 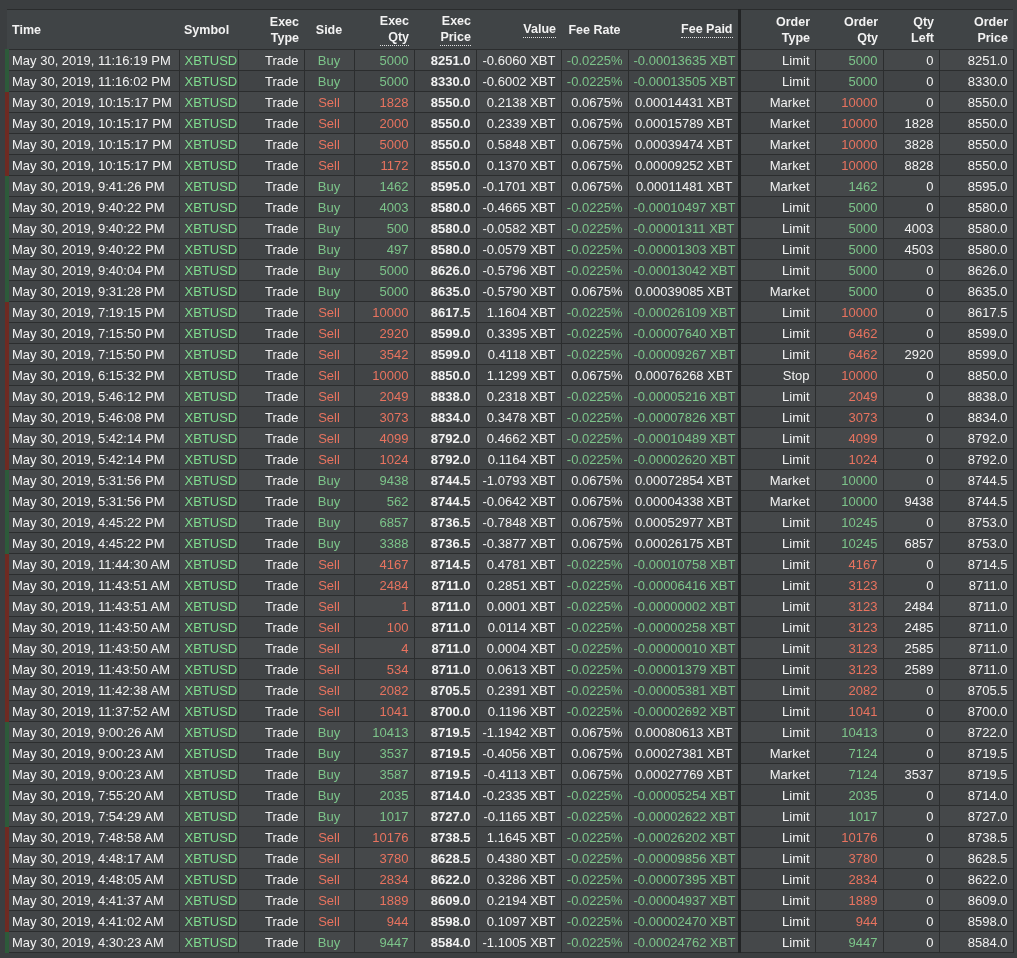 I want to click on table-cell: May 30, 2019, 4:48:05 AM, so click(x=93, y=879).